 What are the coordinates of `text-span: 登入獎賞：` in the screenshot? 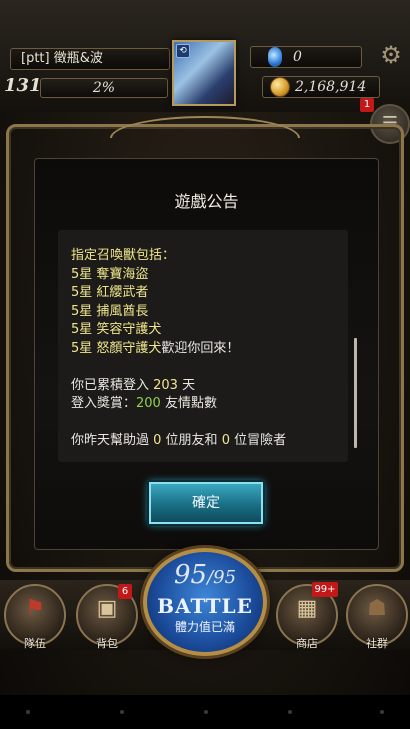 It's located at (104, 403).